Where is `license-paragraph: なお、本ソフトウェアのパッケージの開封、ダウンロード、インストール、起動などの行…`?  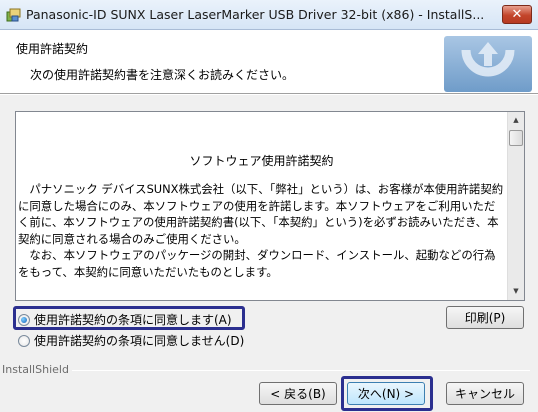 license-paragraph: なお、本ソフトウェアのパッケージの開封、ダウンロード、インストール、起動などの行… is located at coordinates (257, 263).